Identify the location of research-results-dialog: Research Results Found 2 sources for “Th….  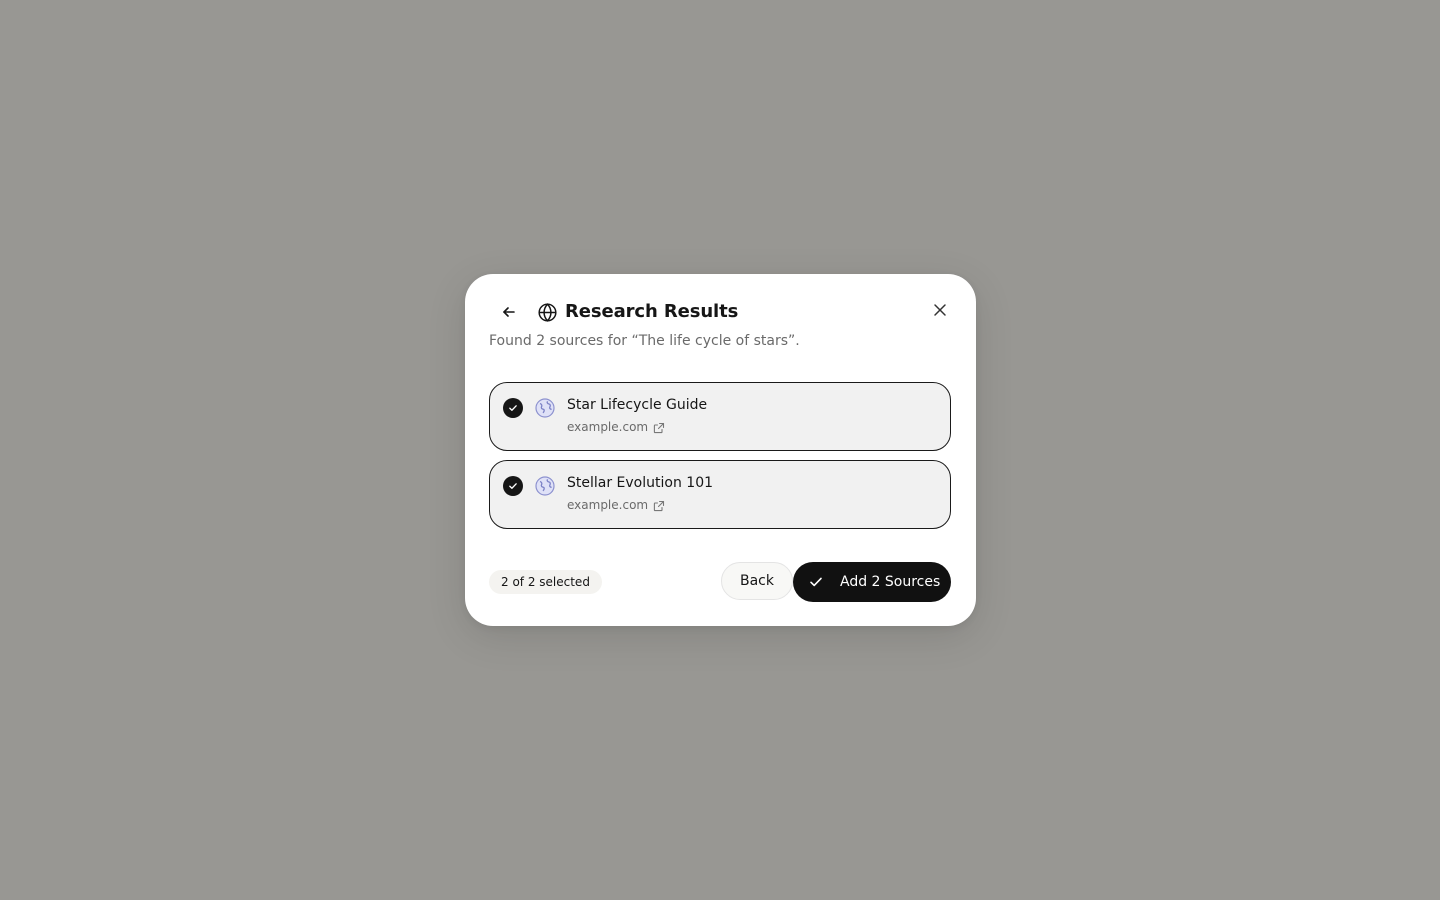
(720, 450).